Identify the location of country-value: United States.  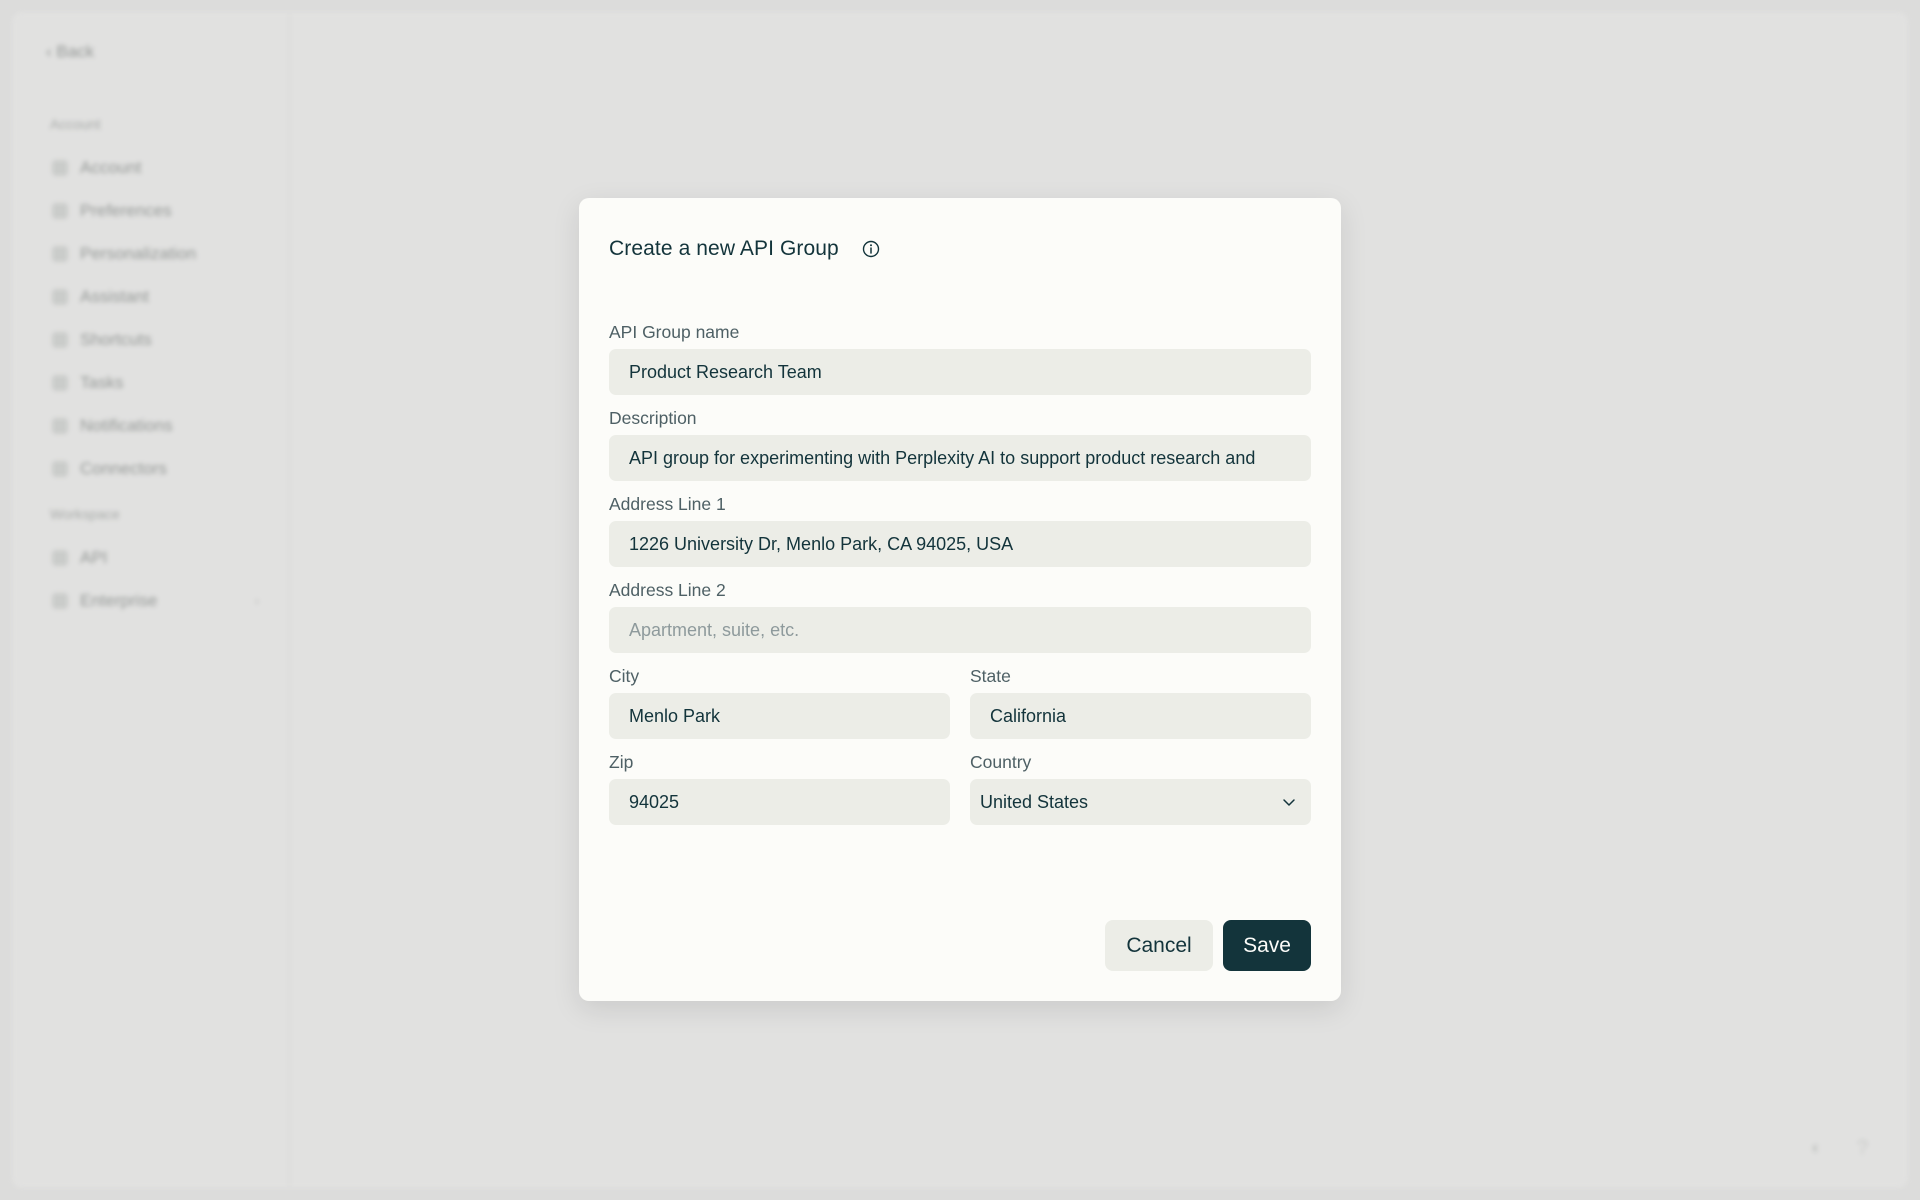
(1034, 801).